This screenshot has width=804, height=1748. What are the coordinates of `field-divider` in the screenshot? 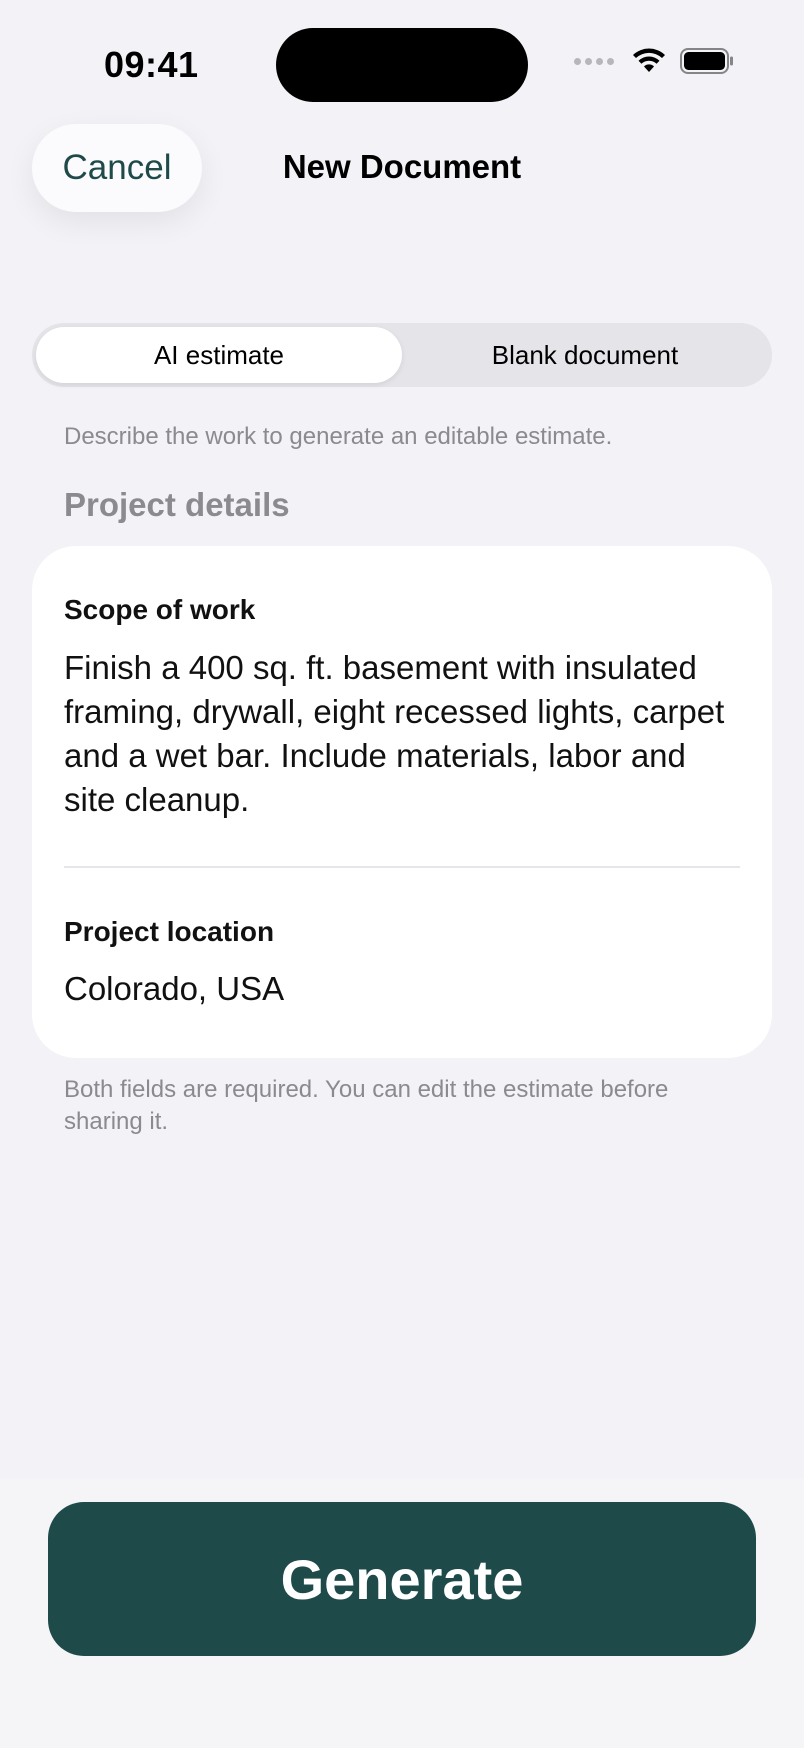 It's located at (402, 867).